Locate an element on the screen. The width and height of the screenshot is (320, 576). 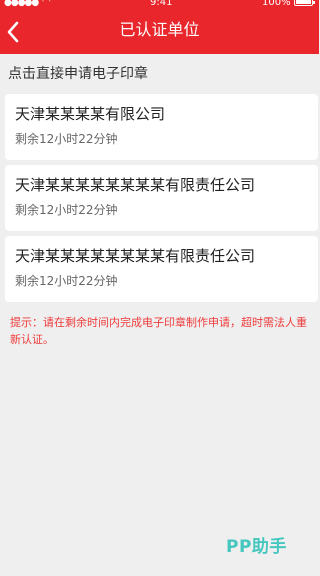
tip-message: 提示：请在剩余时间内完成电子印章制作申请，超时需法人重新认证。 is located at coordinates (158, 331).